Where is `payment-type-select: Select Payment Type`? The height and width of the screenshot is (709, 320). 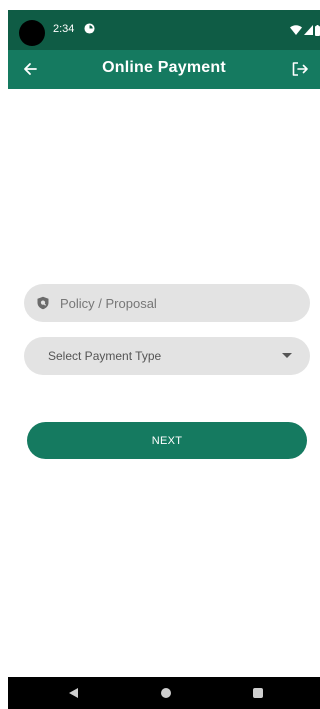
payment-type-select: Select Payment Type is located at coordinates (167, 356).